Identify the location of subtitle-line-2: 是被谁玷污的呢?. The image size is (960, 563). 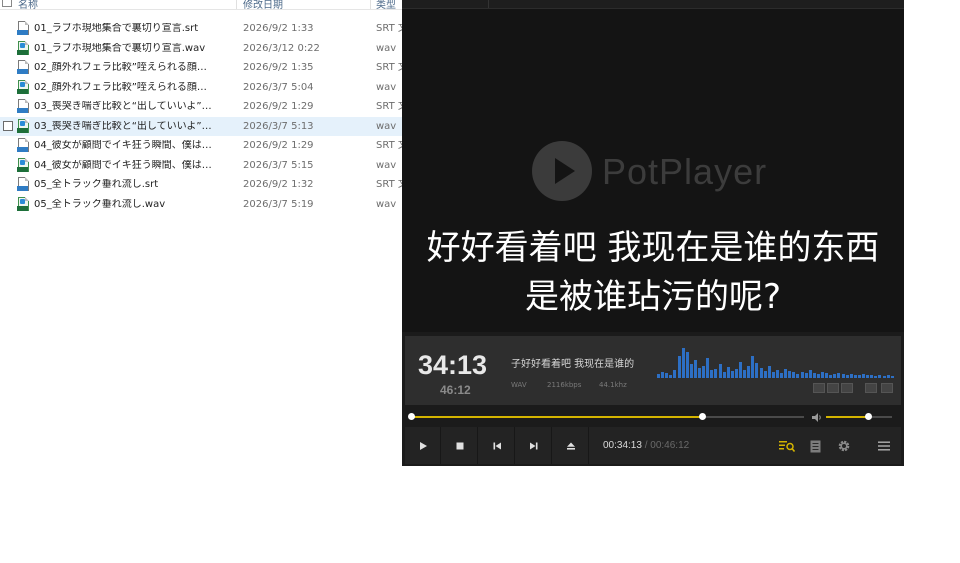
(653, 297).